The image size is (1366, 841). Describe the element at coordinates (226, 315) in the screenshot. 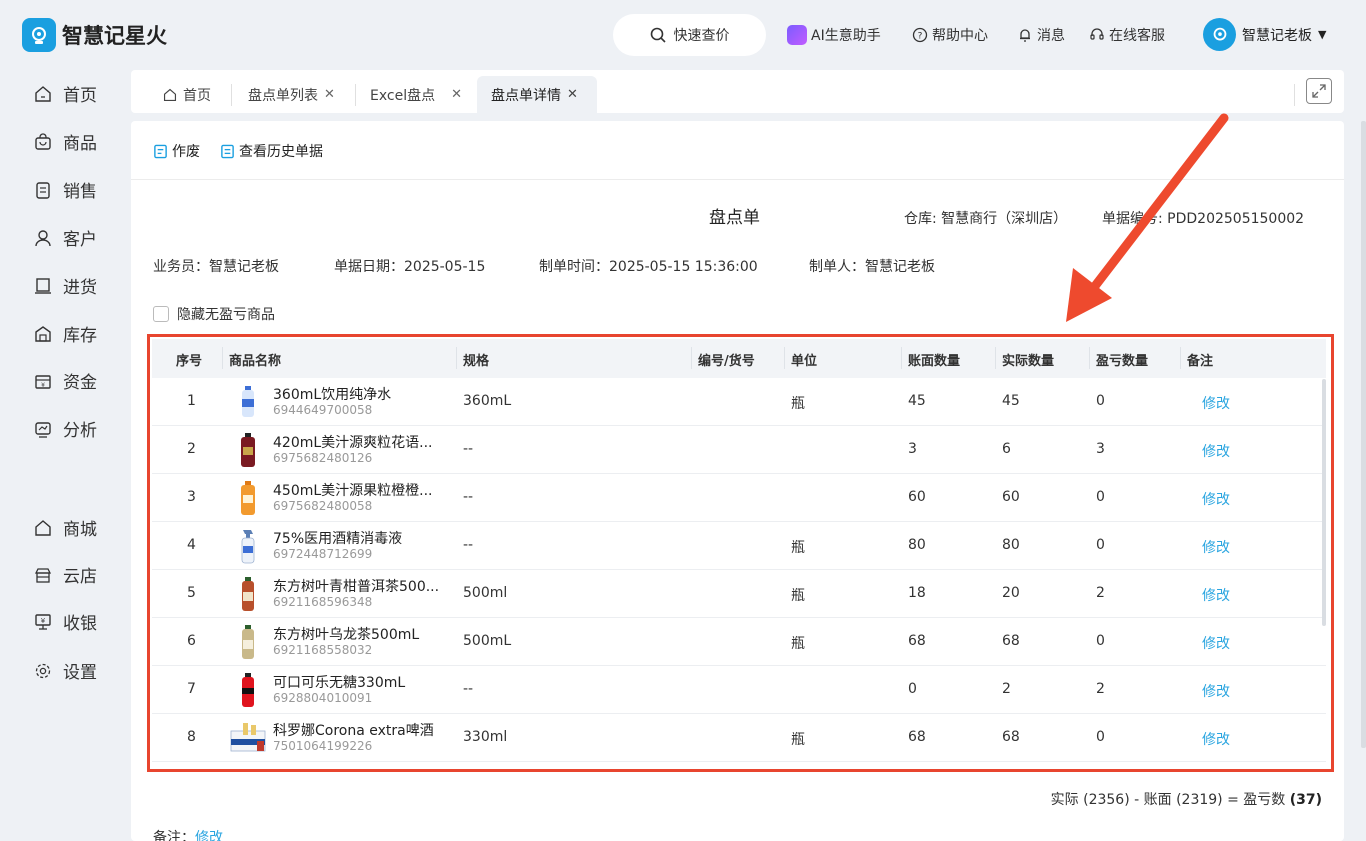

I see `hide-no-diff-label: 隐藏无盈亏商品` at that location.